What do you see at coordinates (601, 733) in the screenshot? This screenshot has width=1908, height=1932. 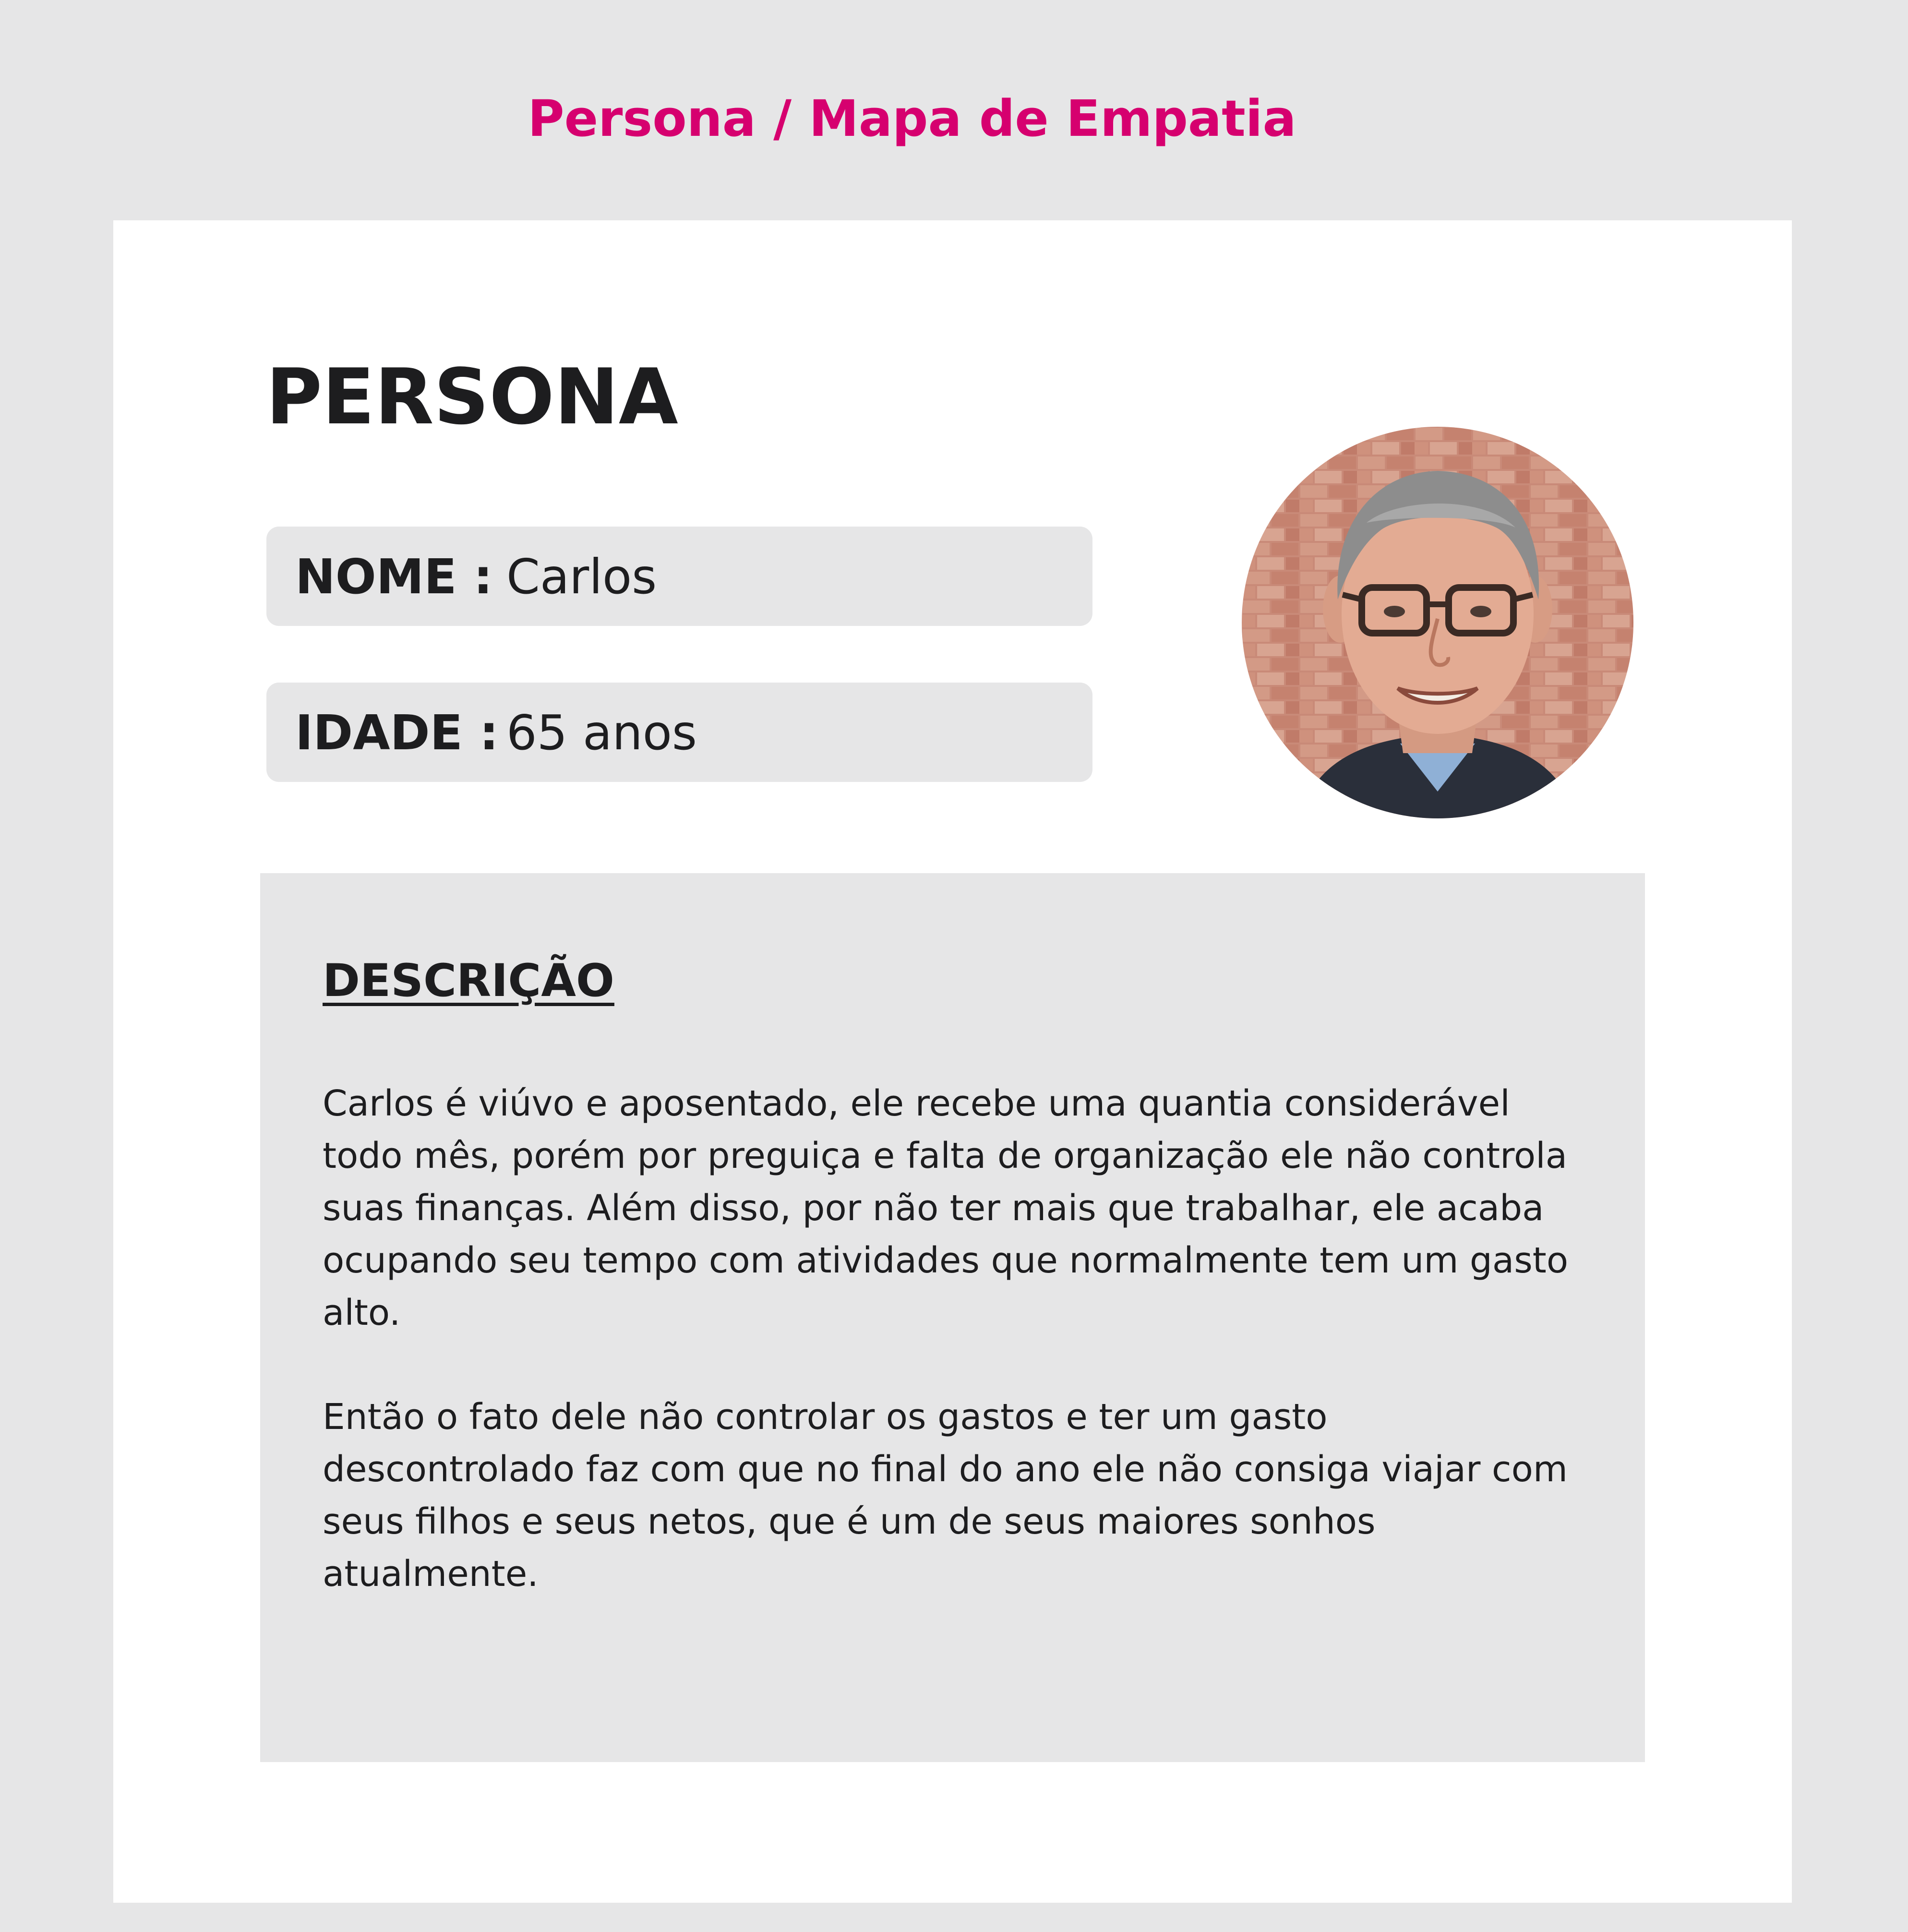 I see `age-value: 65 anos` at bounding box center [601, 733].